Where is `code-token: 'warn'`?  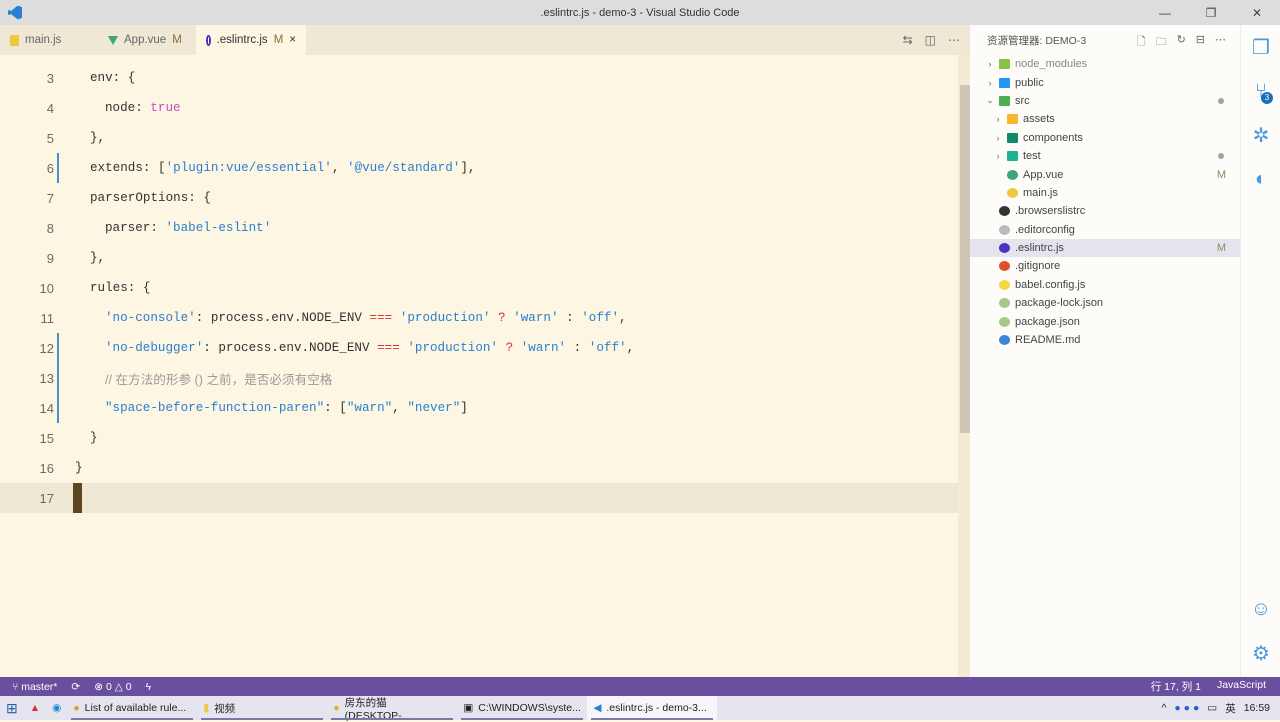
code-token: 'warn' is located at coordinates (536, 318).